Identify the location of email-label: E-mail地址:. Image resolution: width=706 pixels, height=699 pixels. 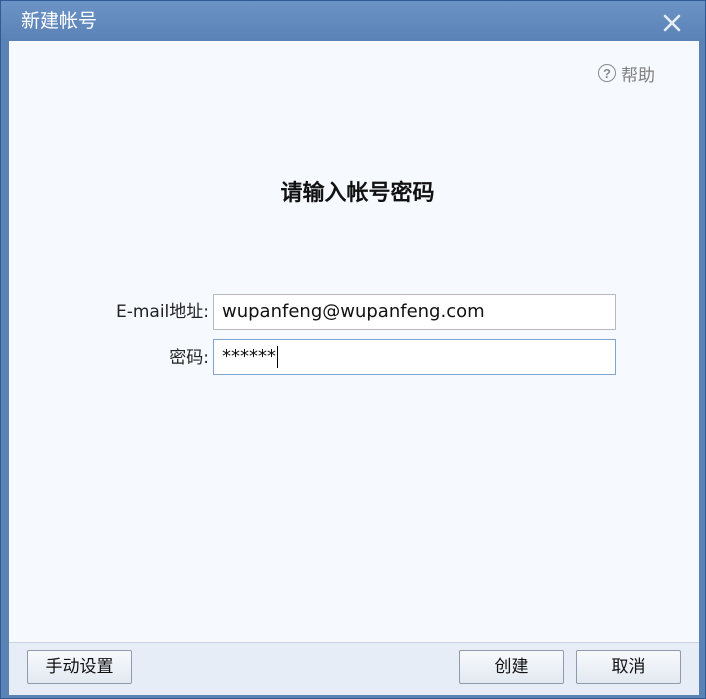
(162, 312).